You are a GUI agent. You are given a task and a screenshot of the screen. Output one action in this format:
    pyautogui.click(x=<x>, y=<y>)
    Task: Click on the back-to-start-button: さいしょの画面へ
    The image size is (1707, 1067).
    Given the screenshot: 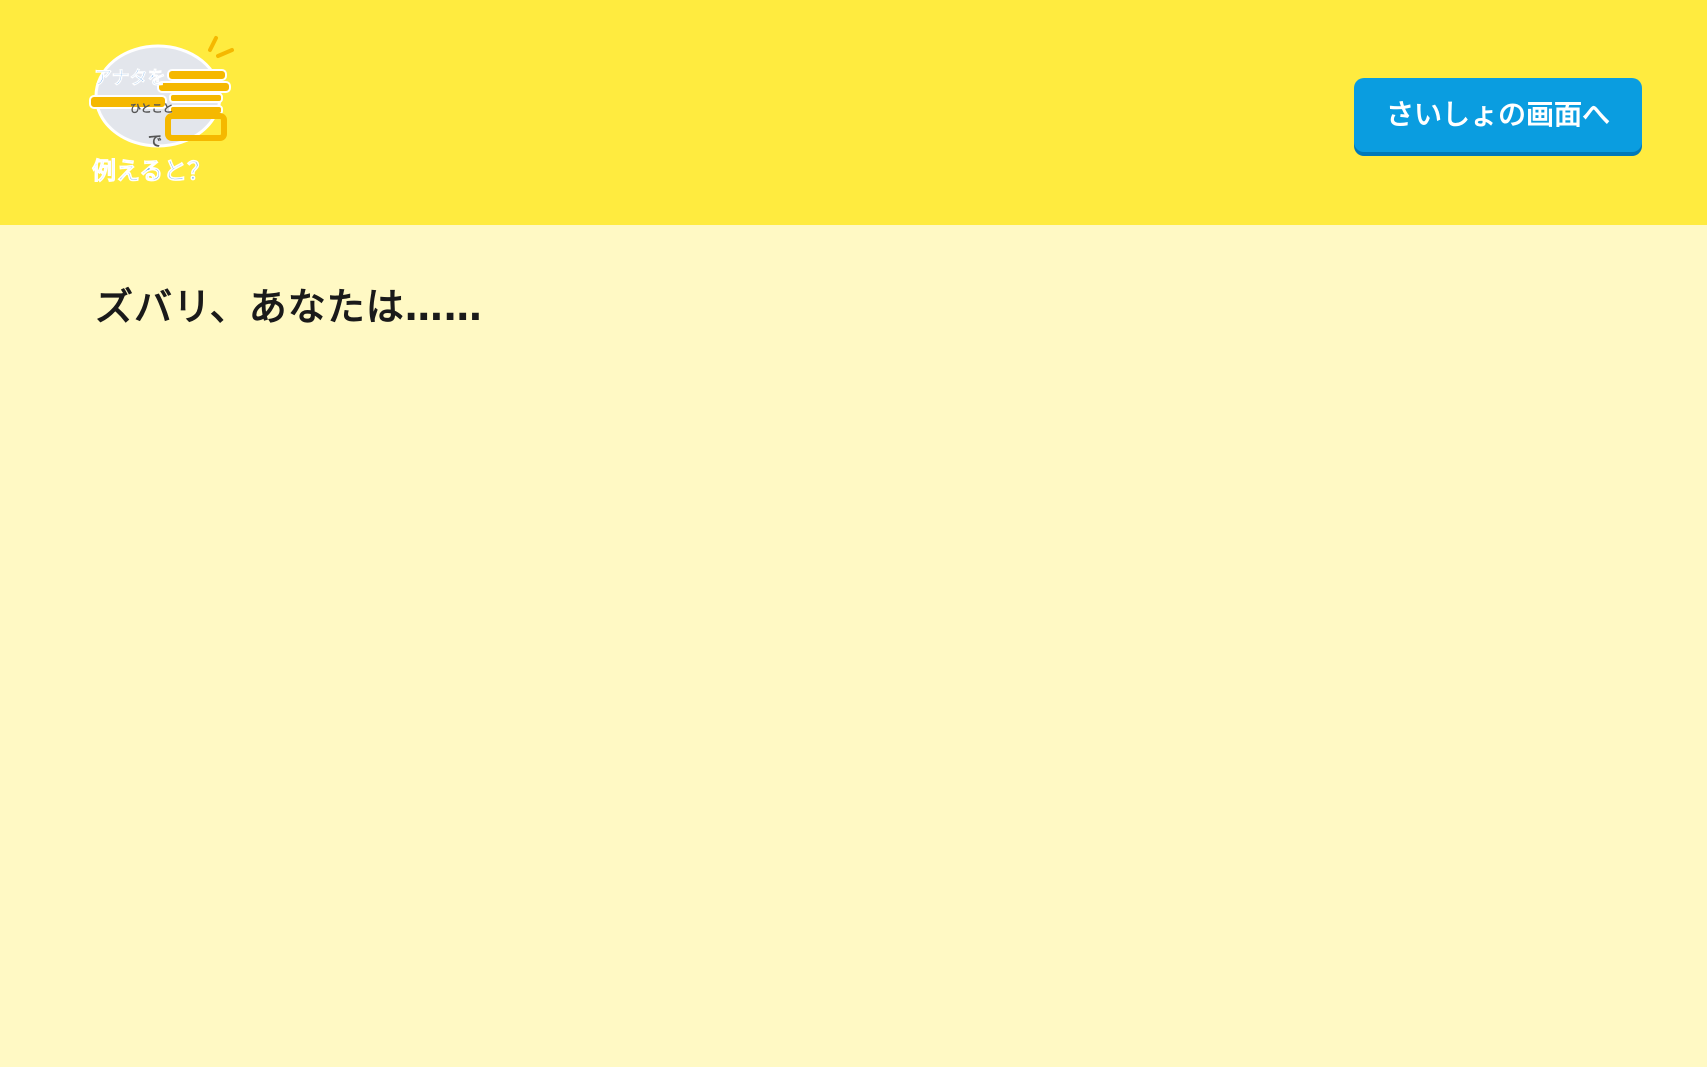 What is the action you would take?
    pyautogui.click(x=1498, y=115)
    